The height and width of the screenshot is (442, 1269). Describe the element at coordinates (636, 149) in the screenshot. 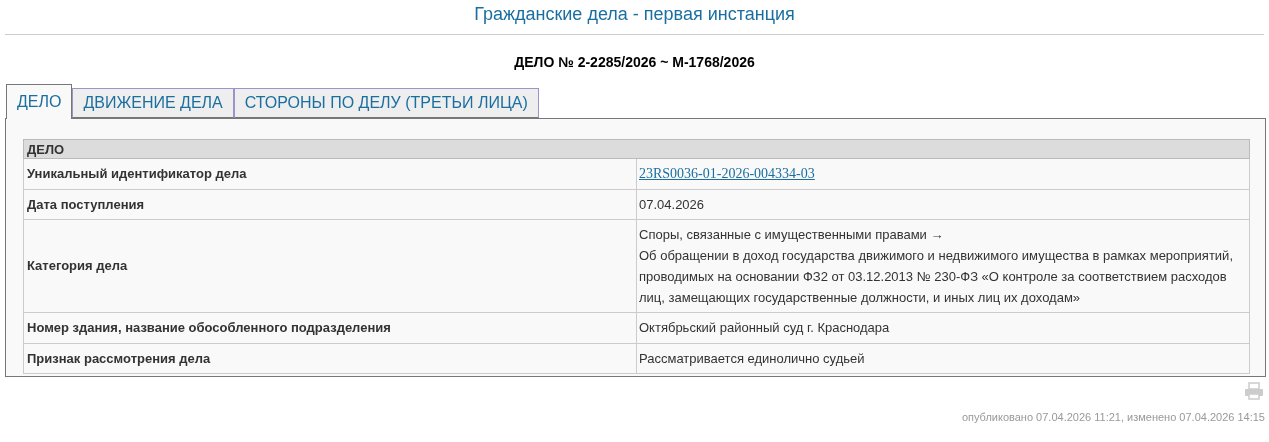

I see `table-header: ДЕЛО` at that location.